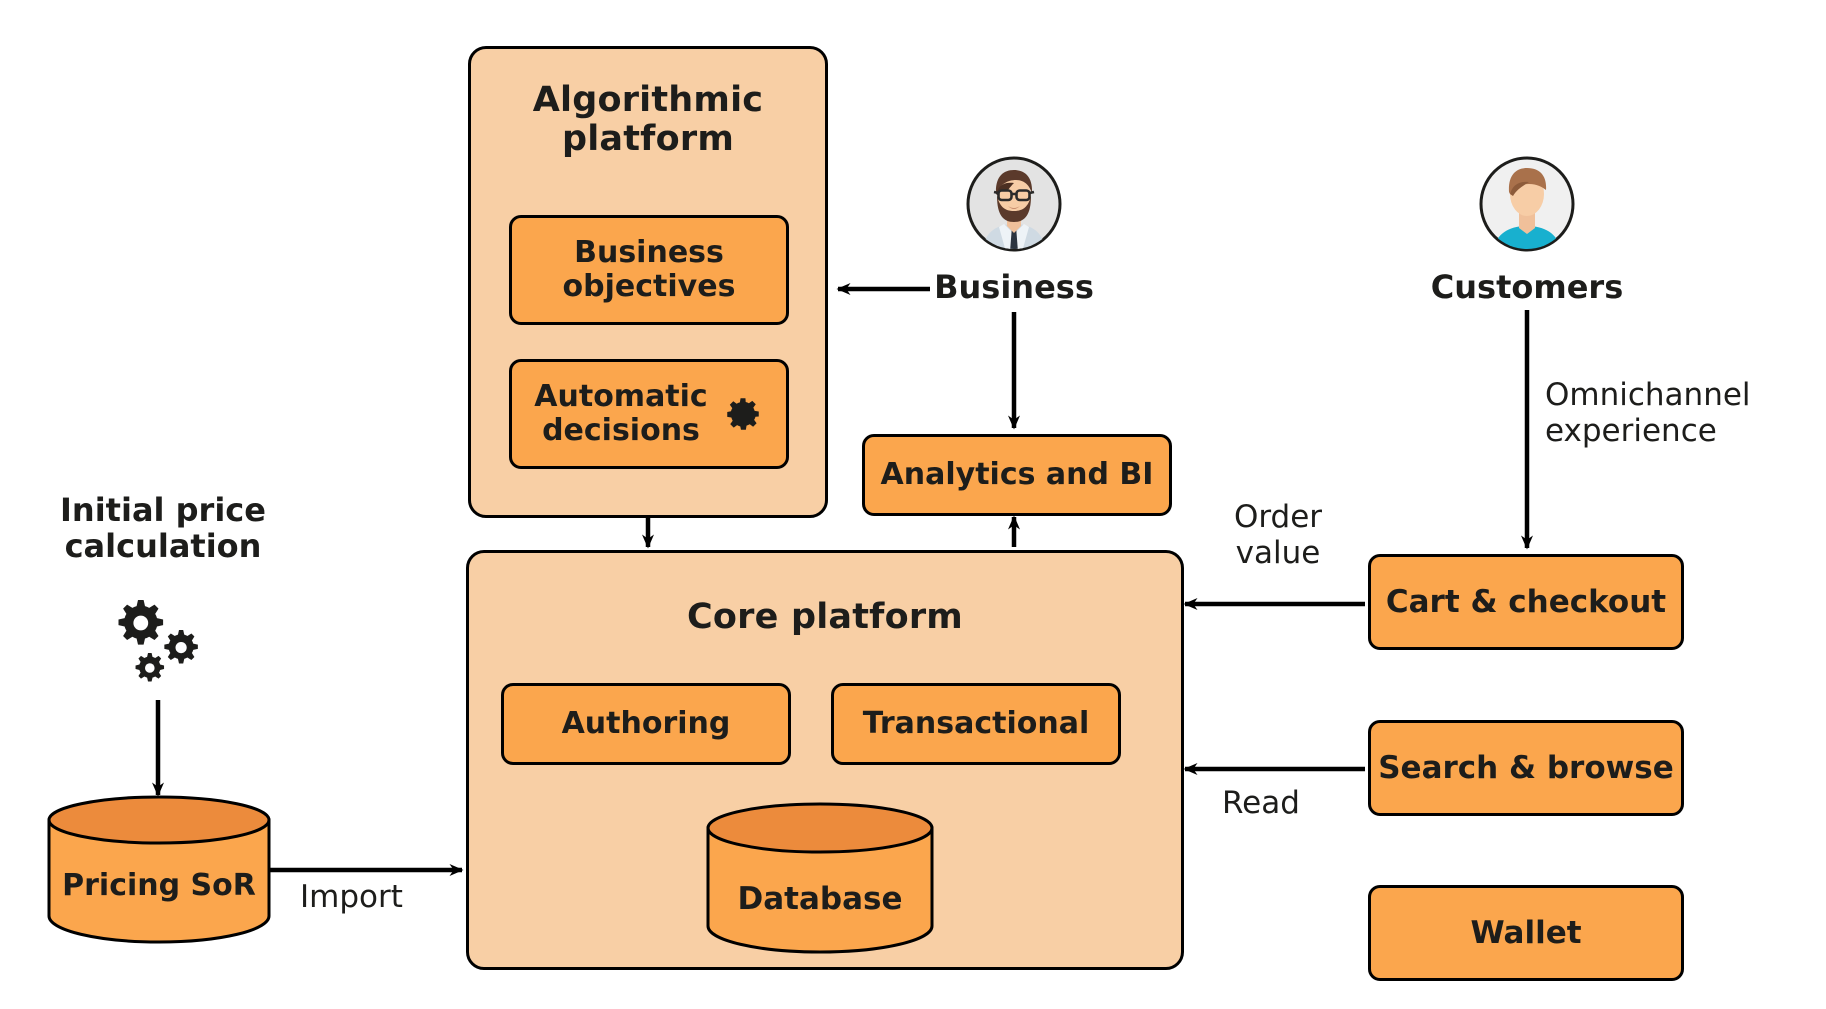  I want to click on business-objectives-label-line1: Business, so click(649, 253).